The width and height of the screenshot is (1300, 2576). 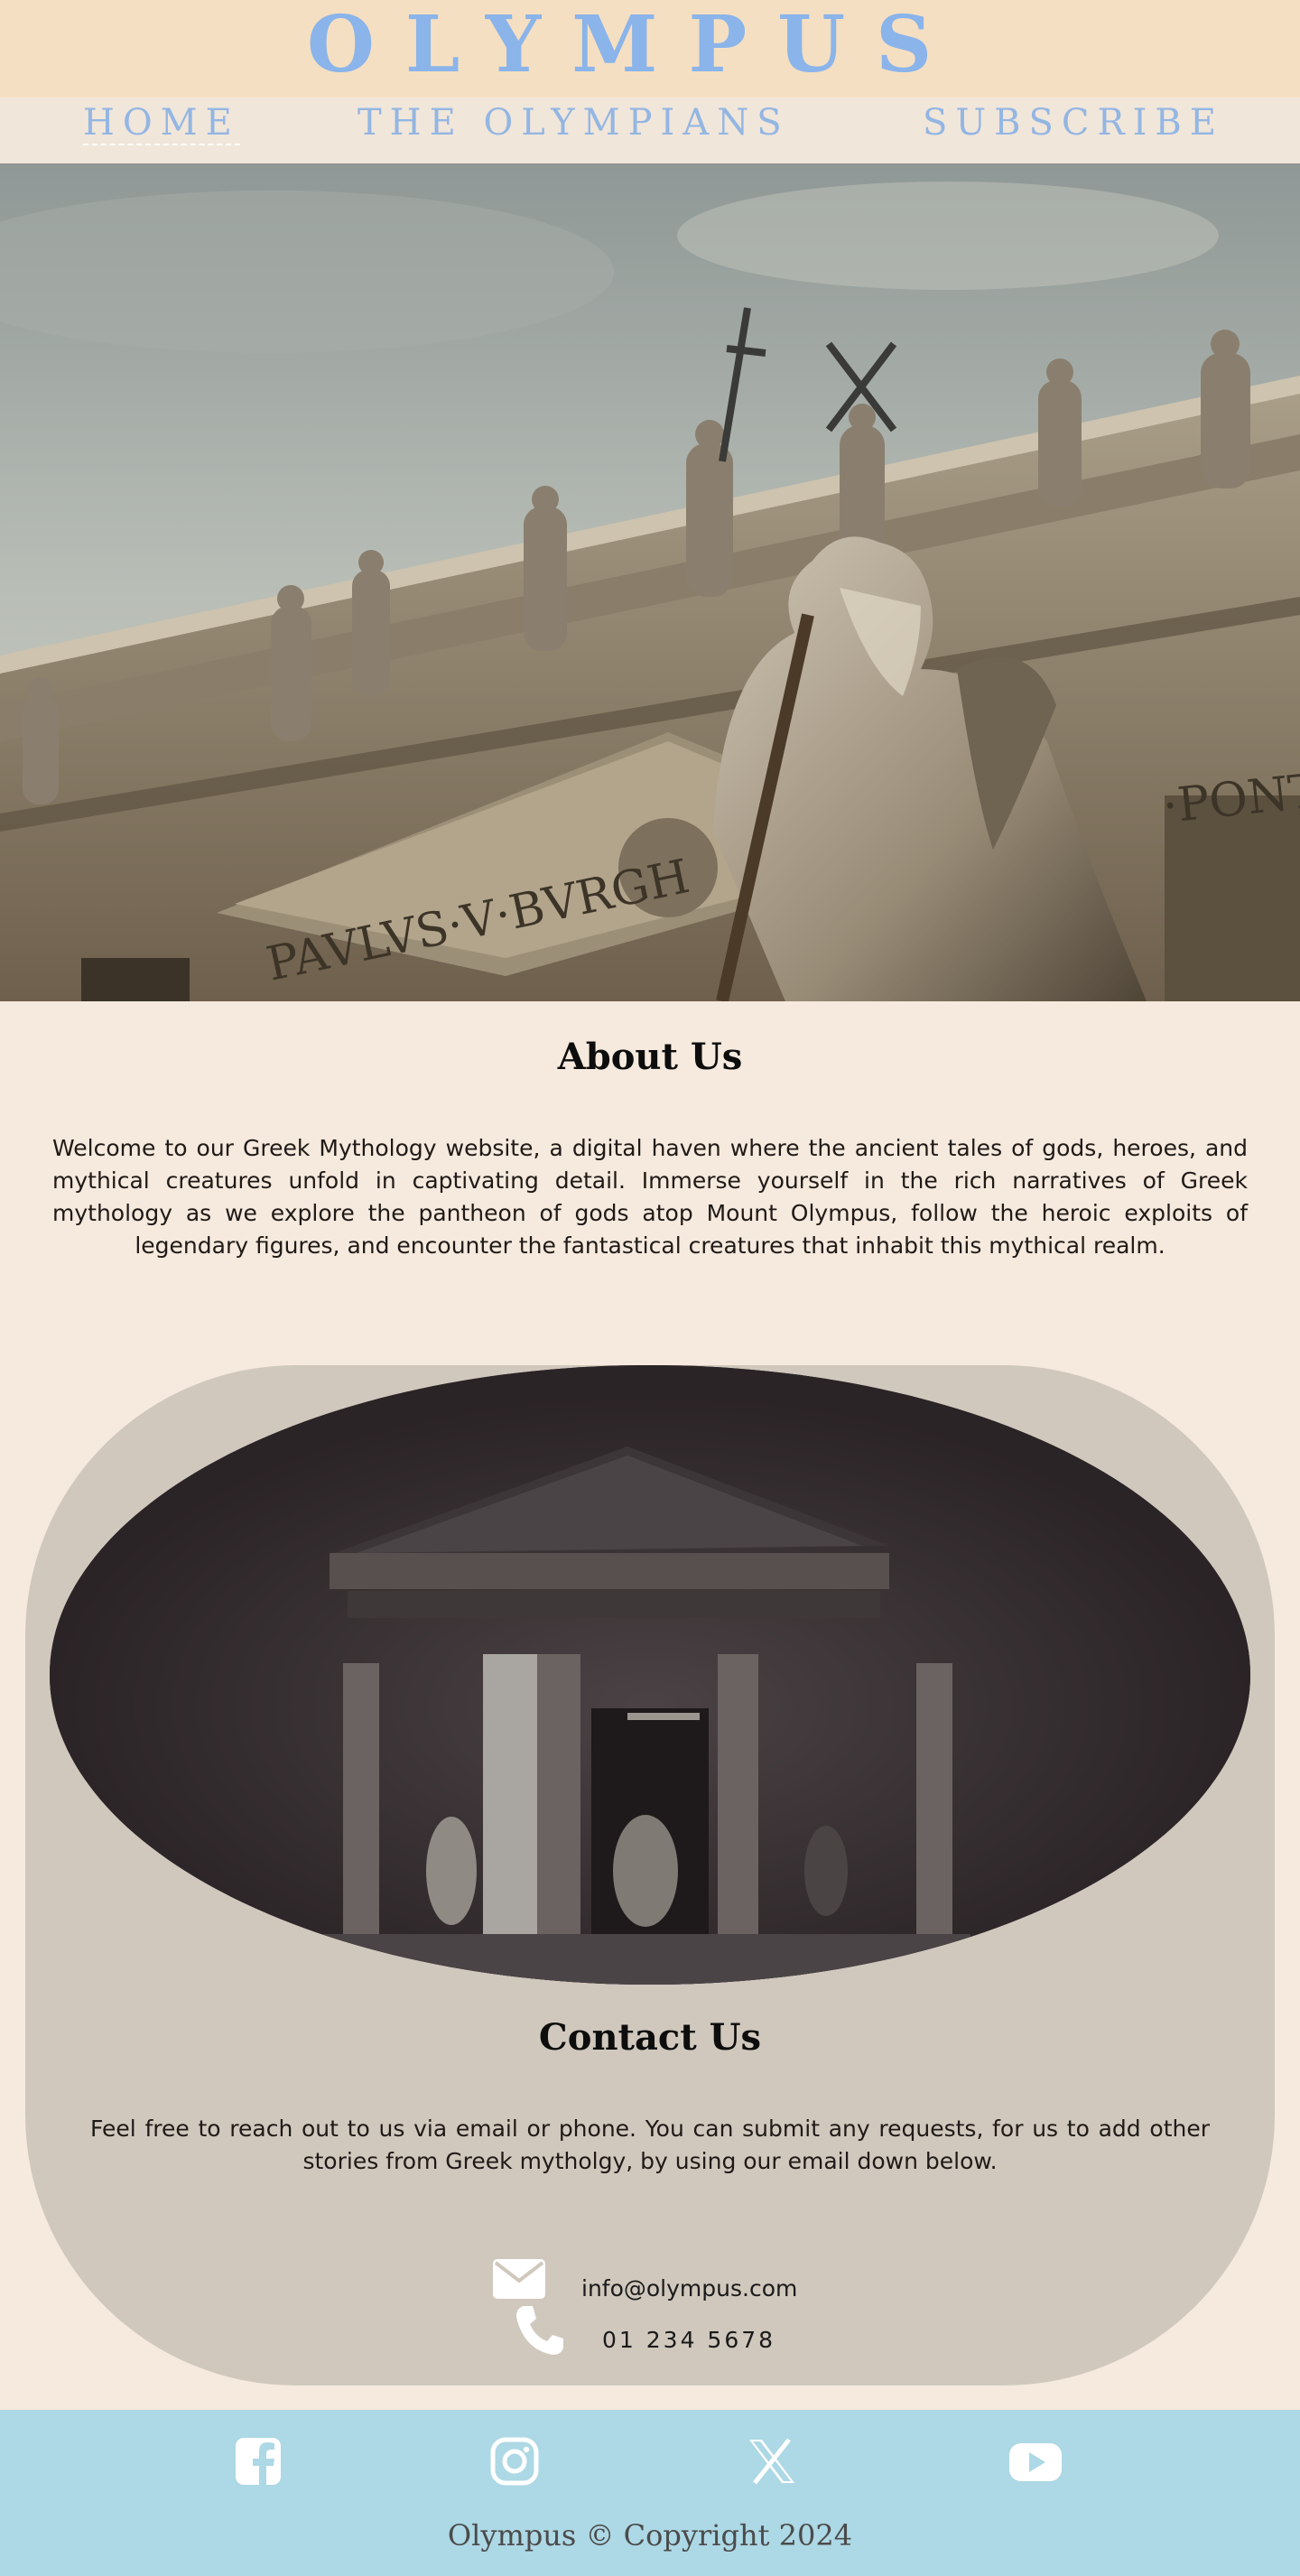 I want to click on site-logo-title: OLYMPUS, so click(x=635, y=45).